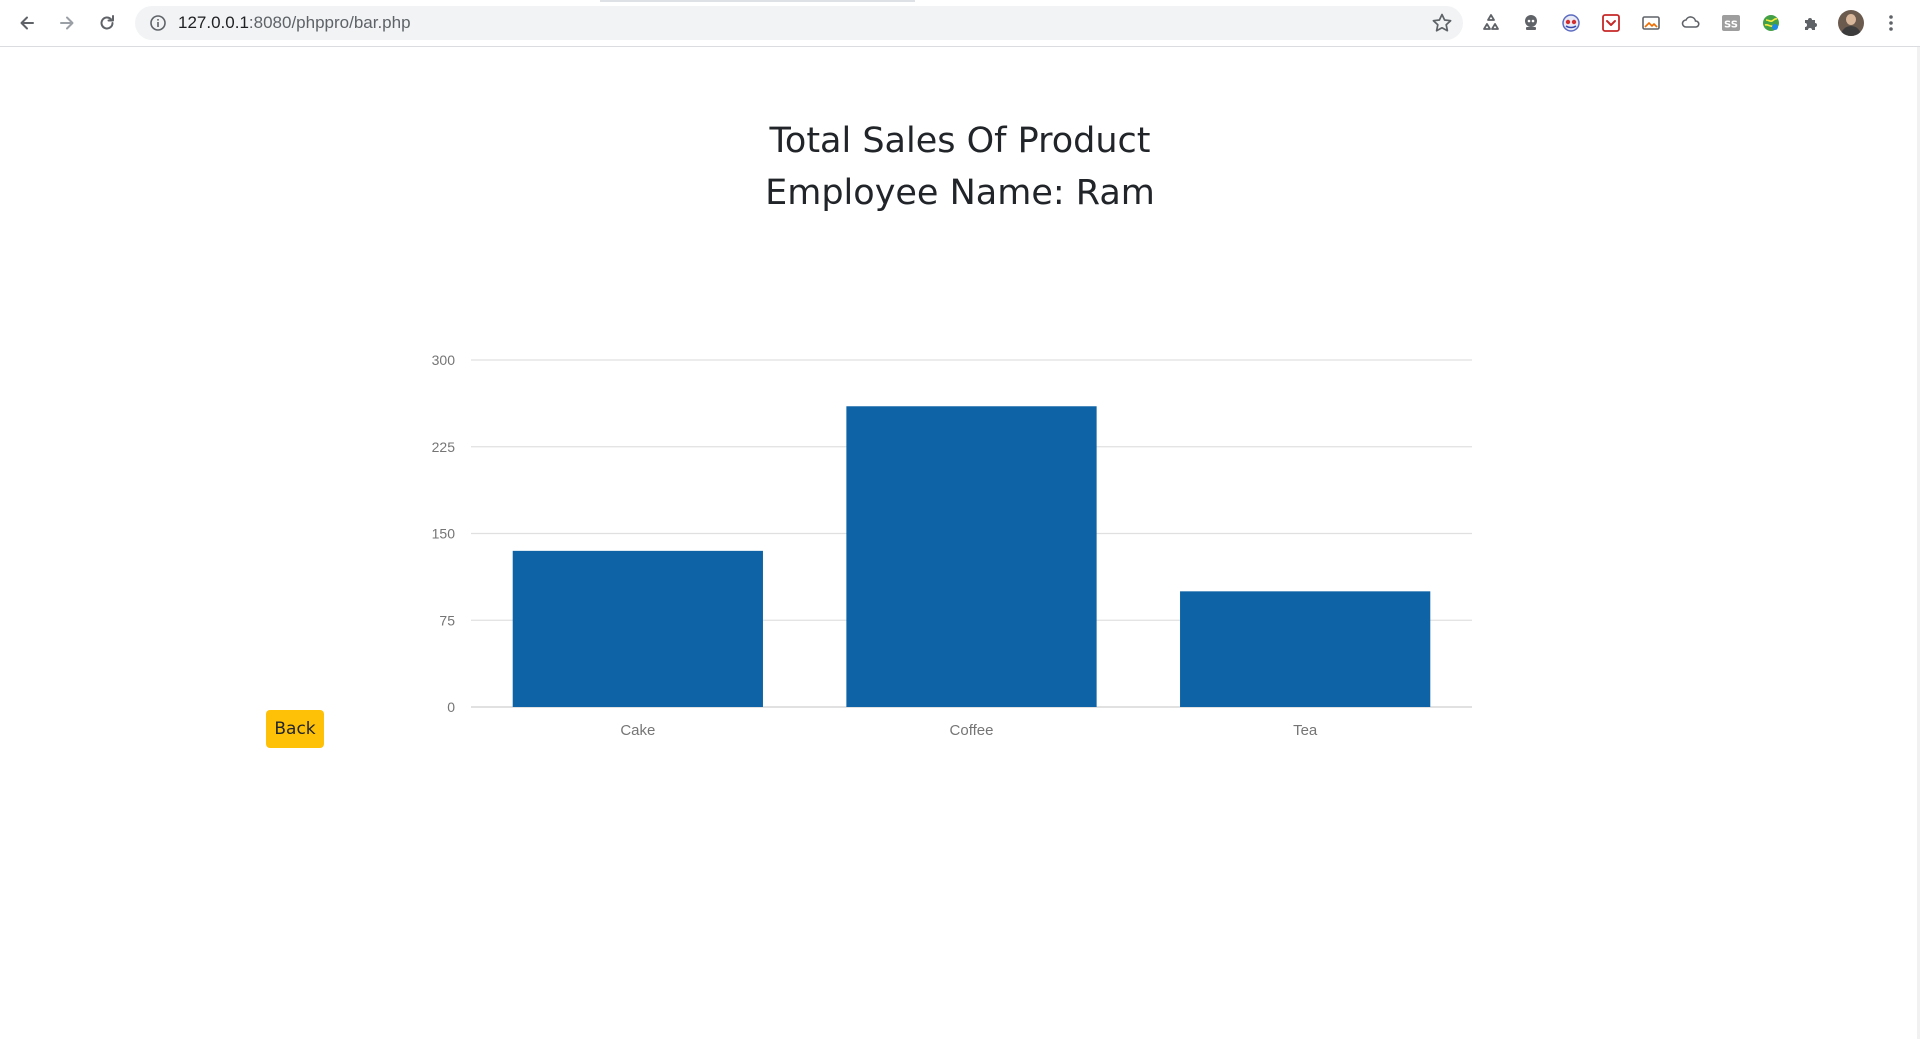 The height and width of the screenshot is (1039, 1920). What do you see at coordinates (444, 447) in the screenshot?
I see `y-tick-label: 225` at bounding box center [444, 447].